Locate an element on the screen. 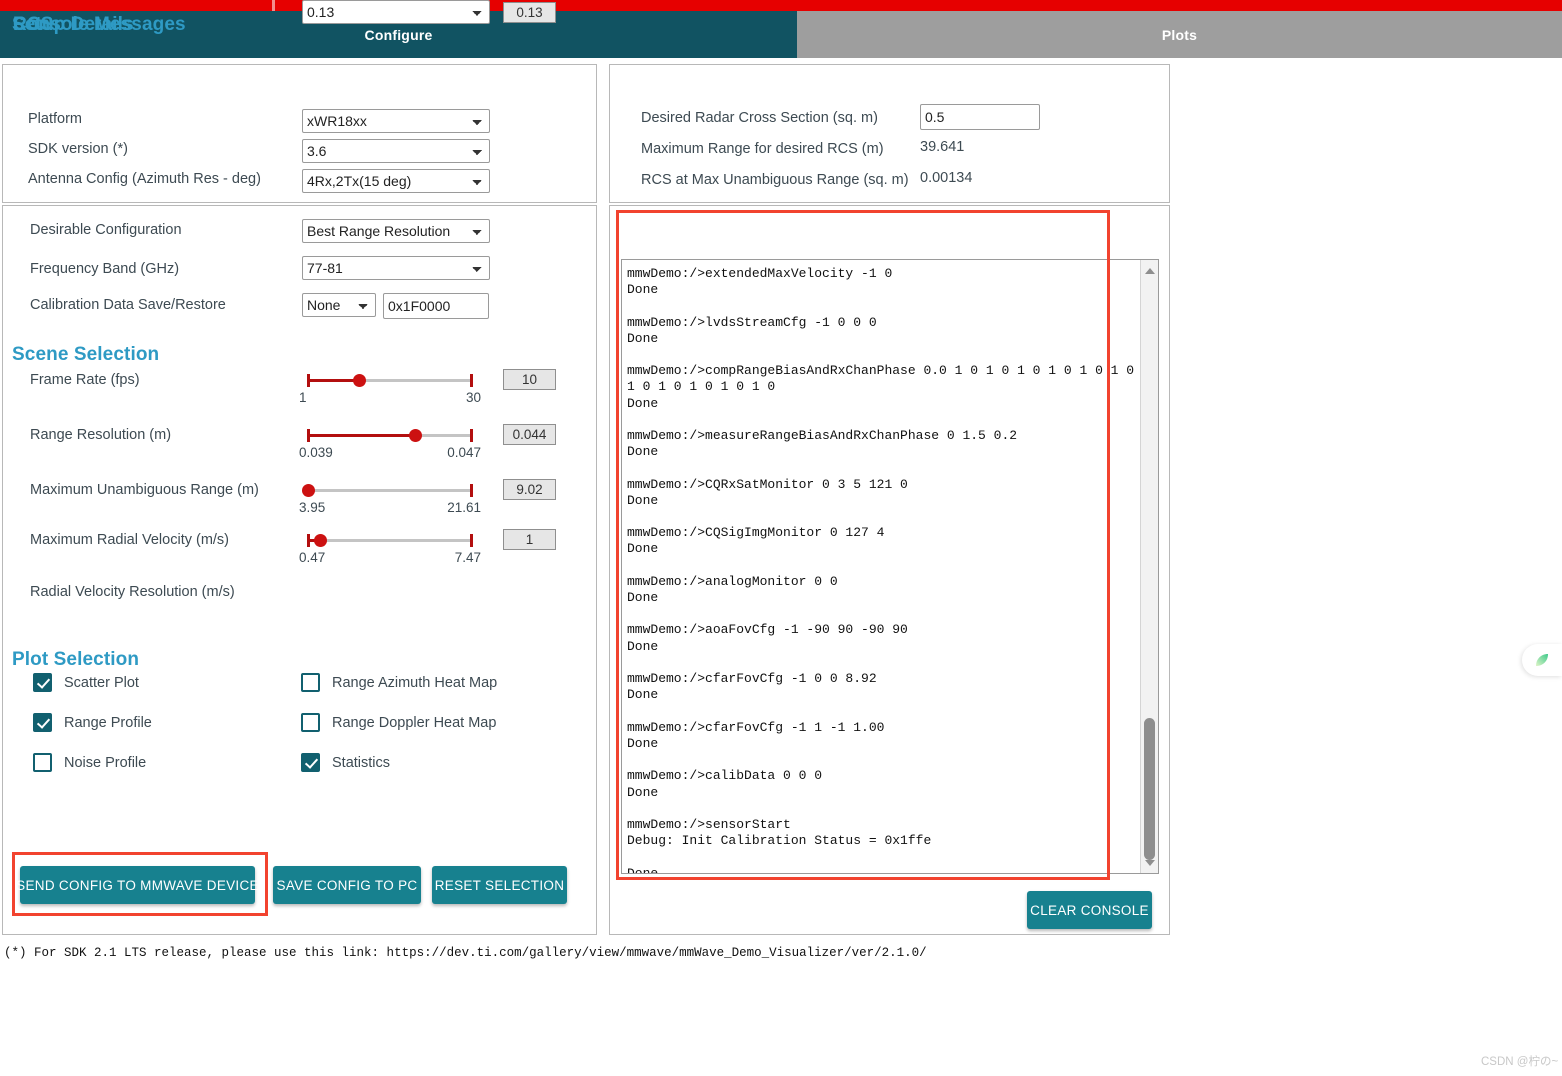 The image size is (1562, 1076). max-radial-velocity-slider: 0.47 7.47 is located at coordinates (390, 547).